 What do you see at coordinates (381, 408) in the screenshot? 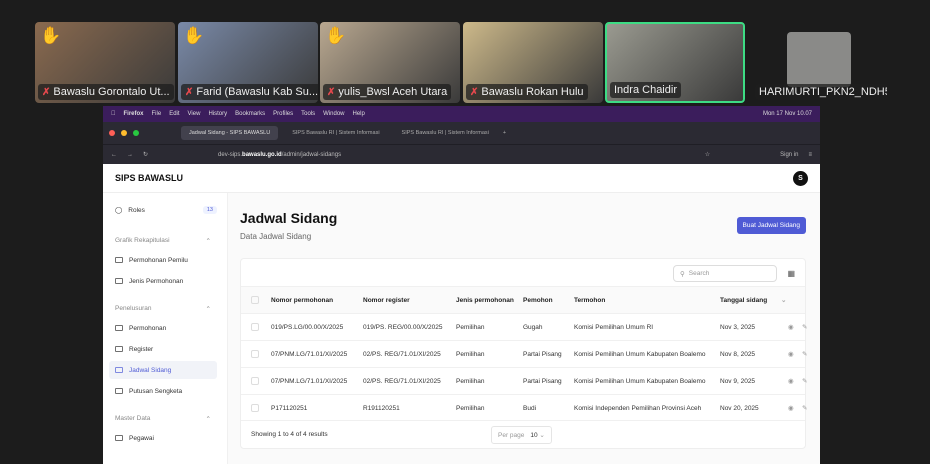
I see `table-cell: R191120251` at bounding box center [381, 408].